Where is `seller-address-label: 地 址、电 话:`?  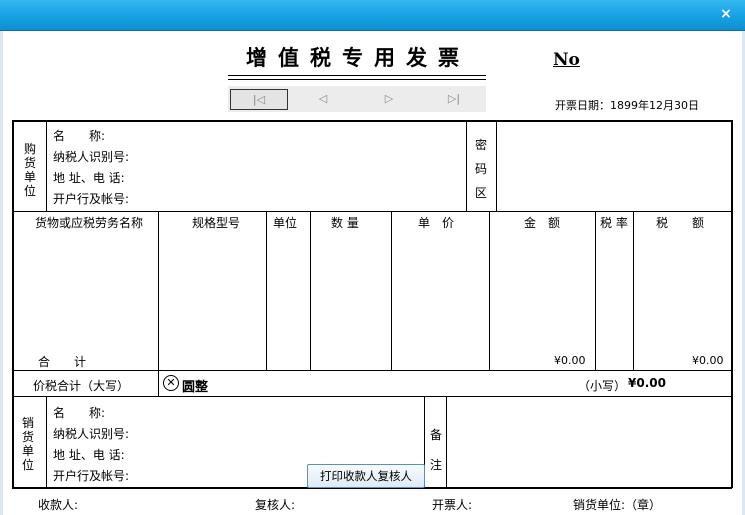
seller-address-label: 地 址、电 话: is located at coordinates (89, 455).